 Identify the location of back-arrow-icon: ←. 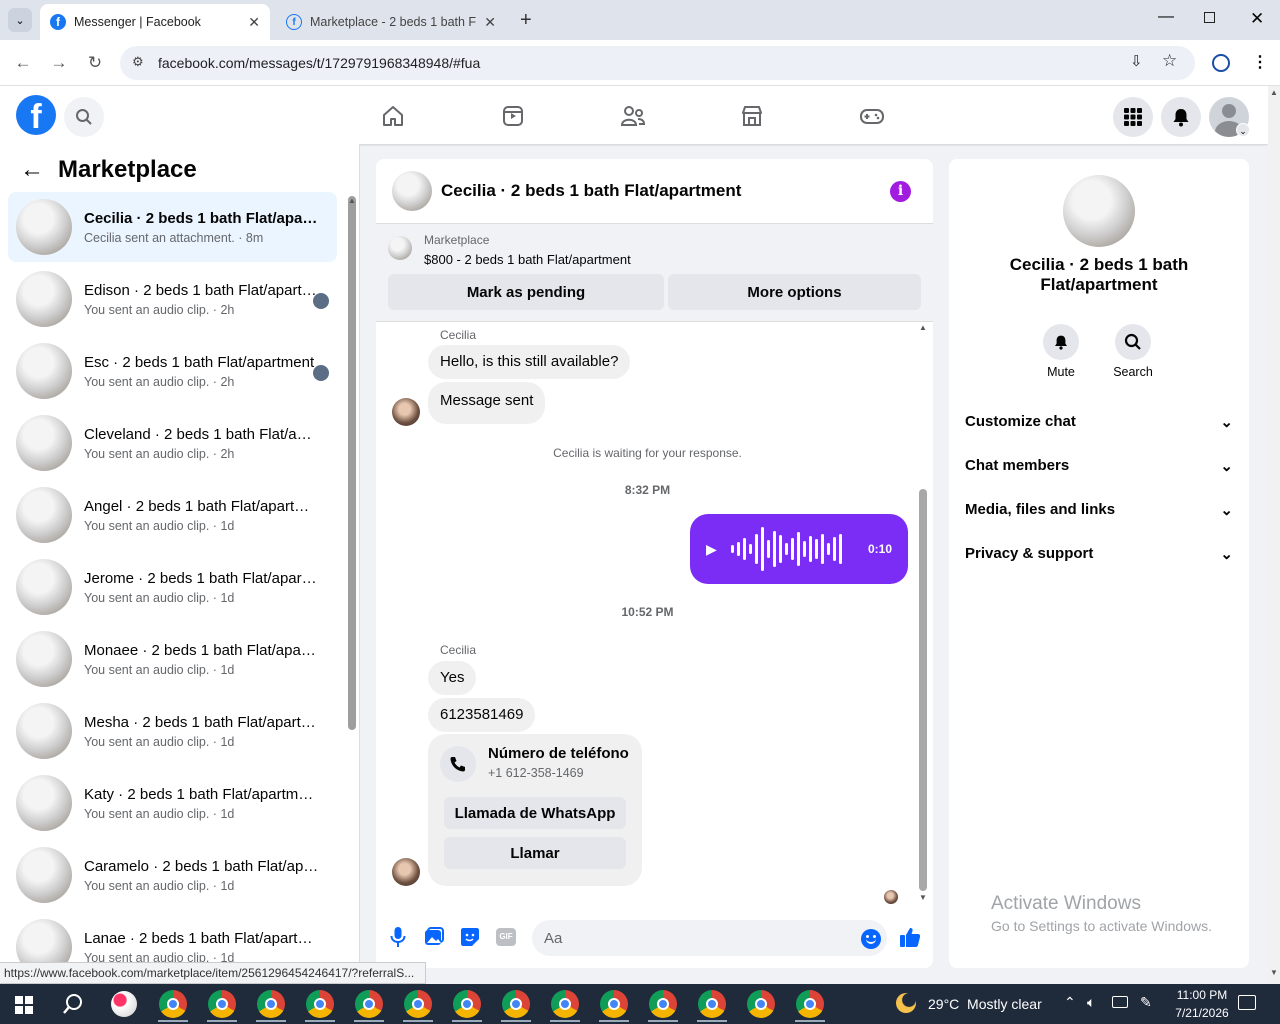
(32, 170).